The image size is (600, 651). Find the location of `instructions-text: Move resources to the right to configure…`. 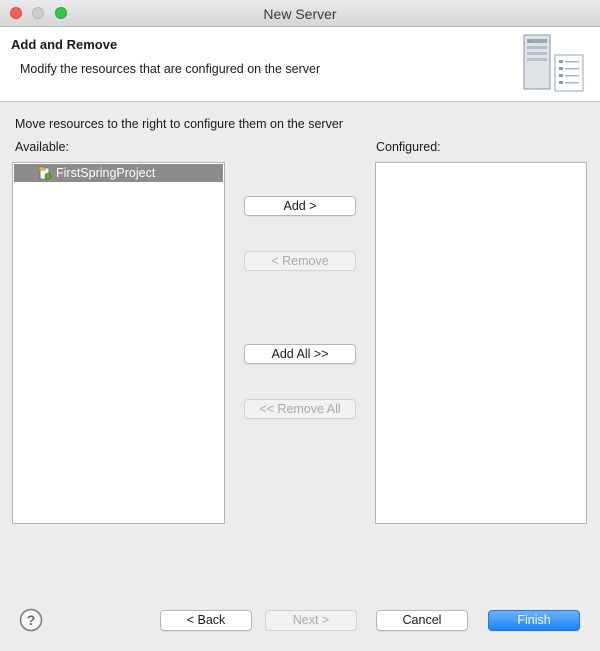

instructions-text: Move resources to the right to configure… is located at coordinates (179, 124).